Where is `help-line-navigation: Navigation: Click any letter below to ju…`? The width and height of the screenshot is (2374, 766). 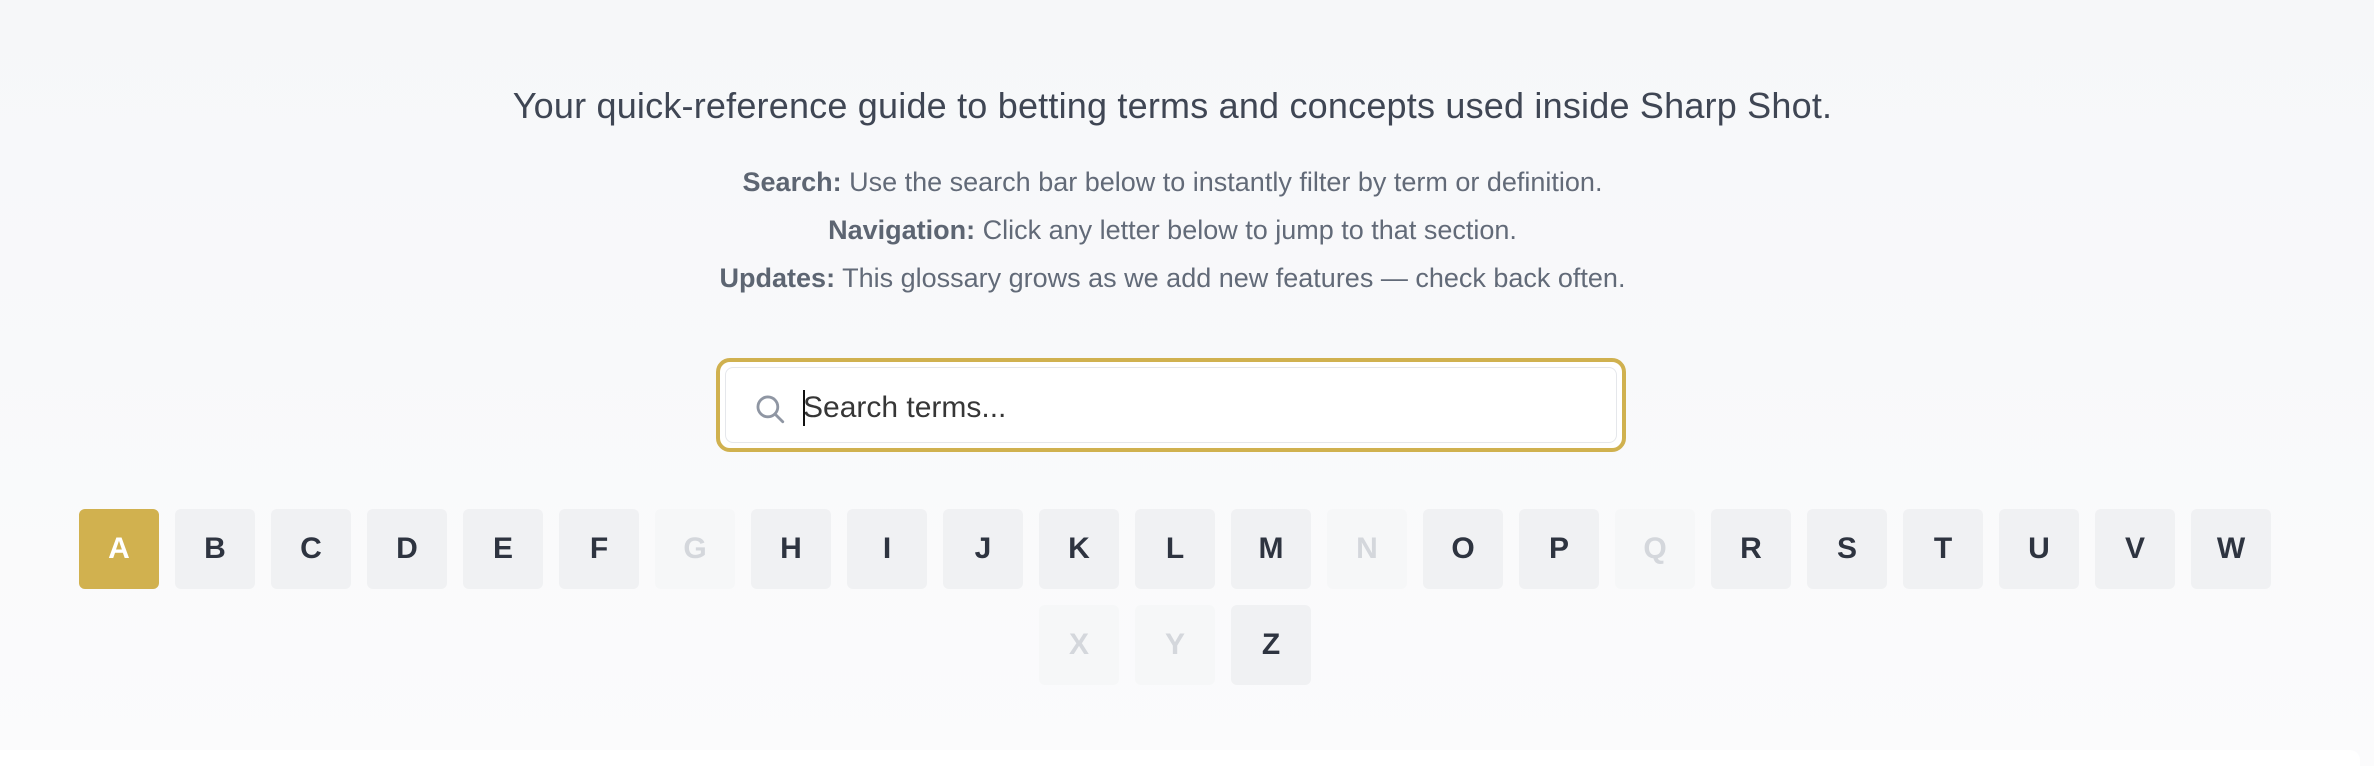
help-line-navigation: Navigation: Click any letter below to ju… is located at coordinates (1172, 230).